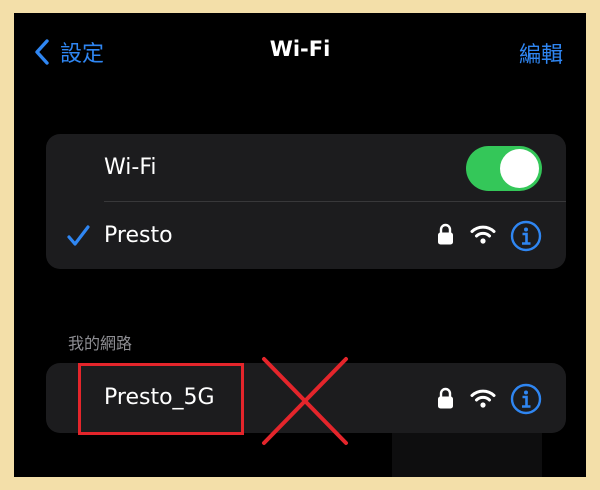  What do you see at coordinates (305, 401) in the screenshot?
I see `annotation-cross-mark` at bounding box center [305, 401].